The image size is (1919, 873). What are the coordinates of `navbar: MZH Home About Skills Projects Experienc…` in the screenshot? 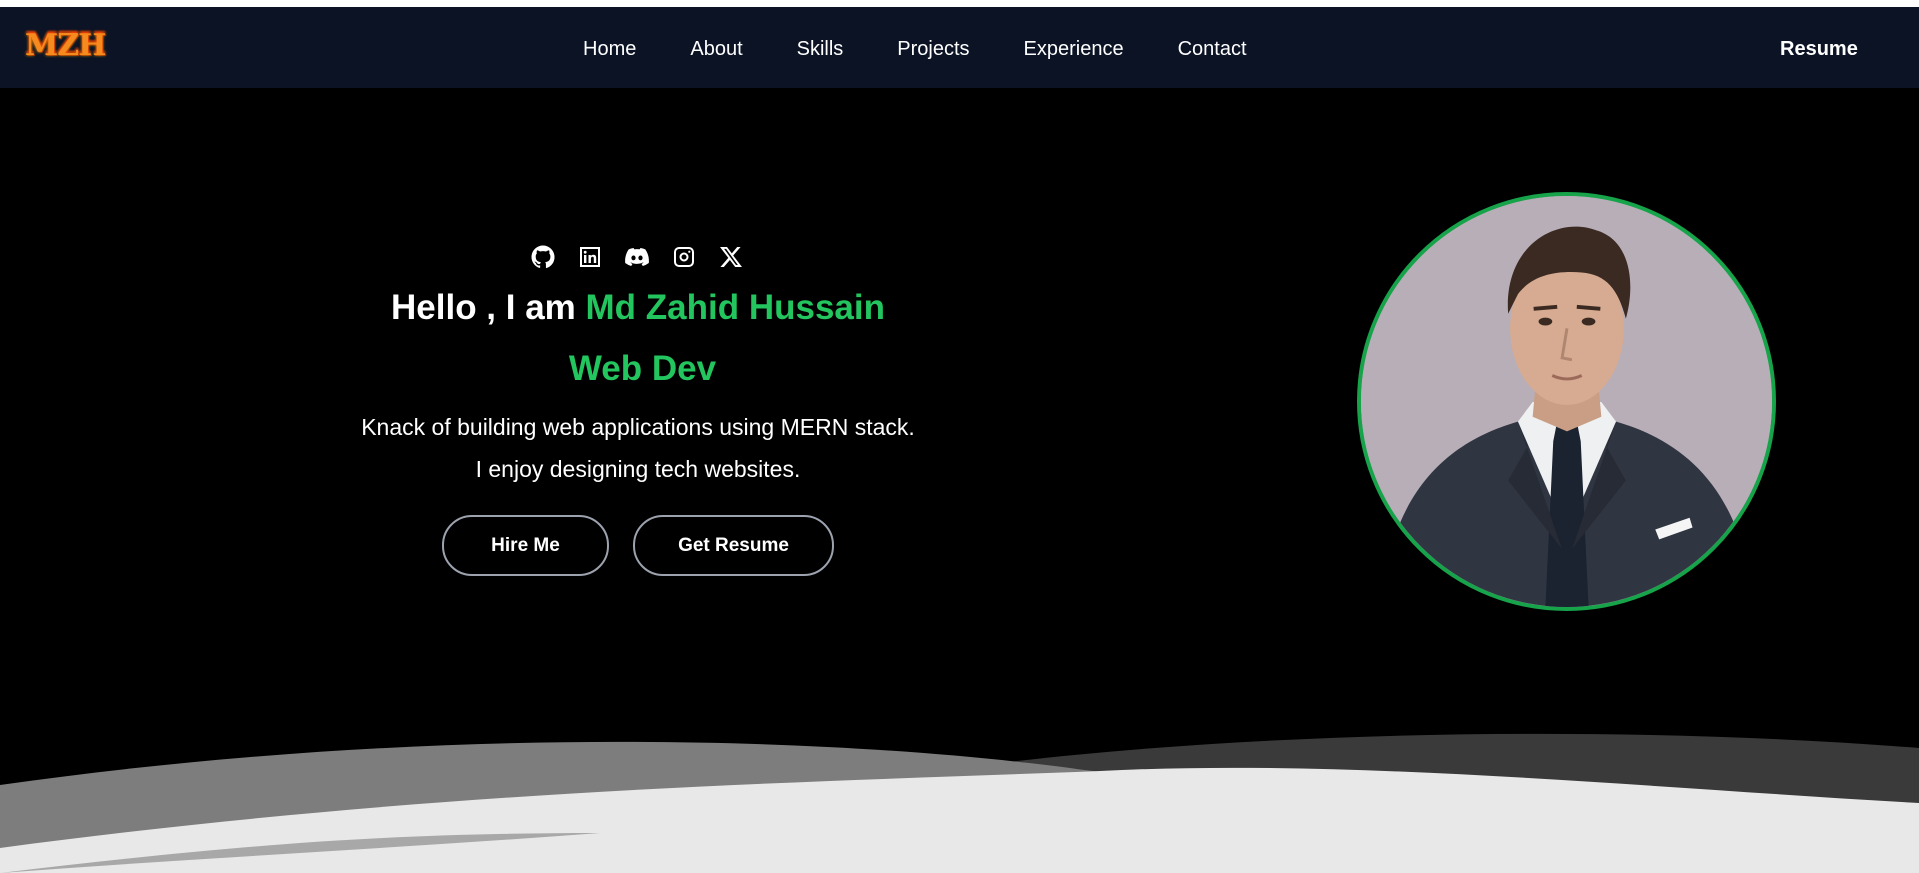 It's located at (959, 47).